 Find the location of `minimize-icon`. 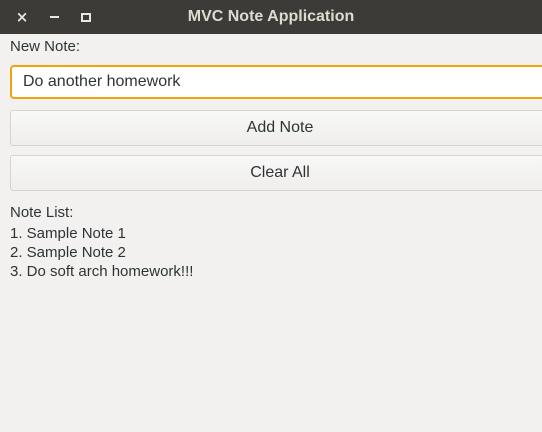

minimize-icon is located at coordinates (54, 17).